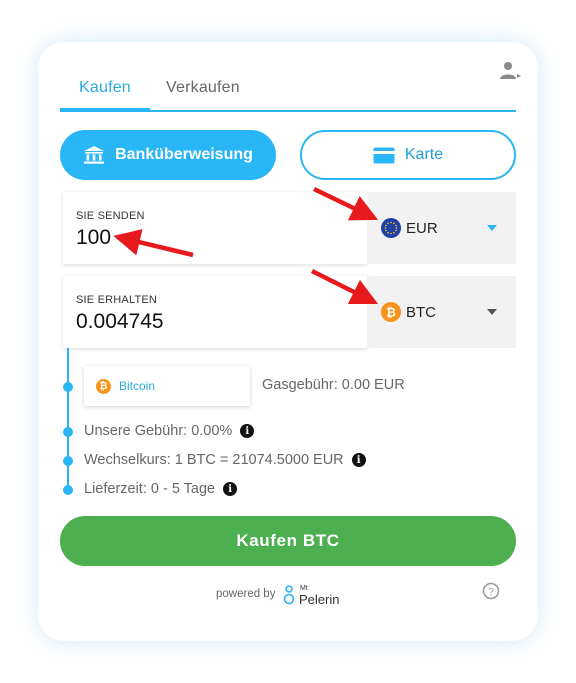  What do you see at coordinates (246, 594) in the screenshot?
I see `powered-by-text: powered by` at bounding box center [246, 594].